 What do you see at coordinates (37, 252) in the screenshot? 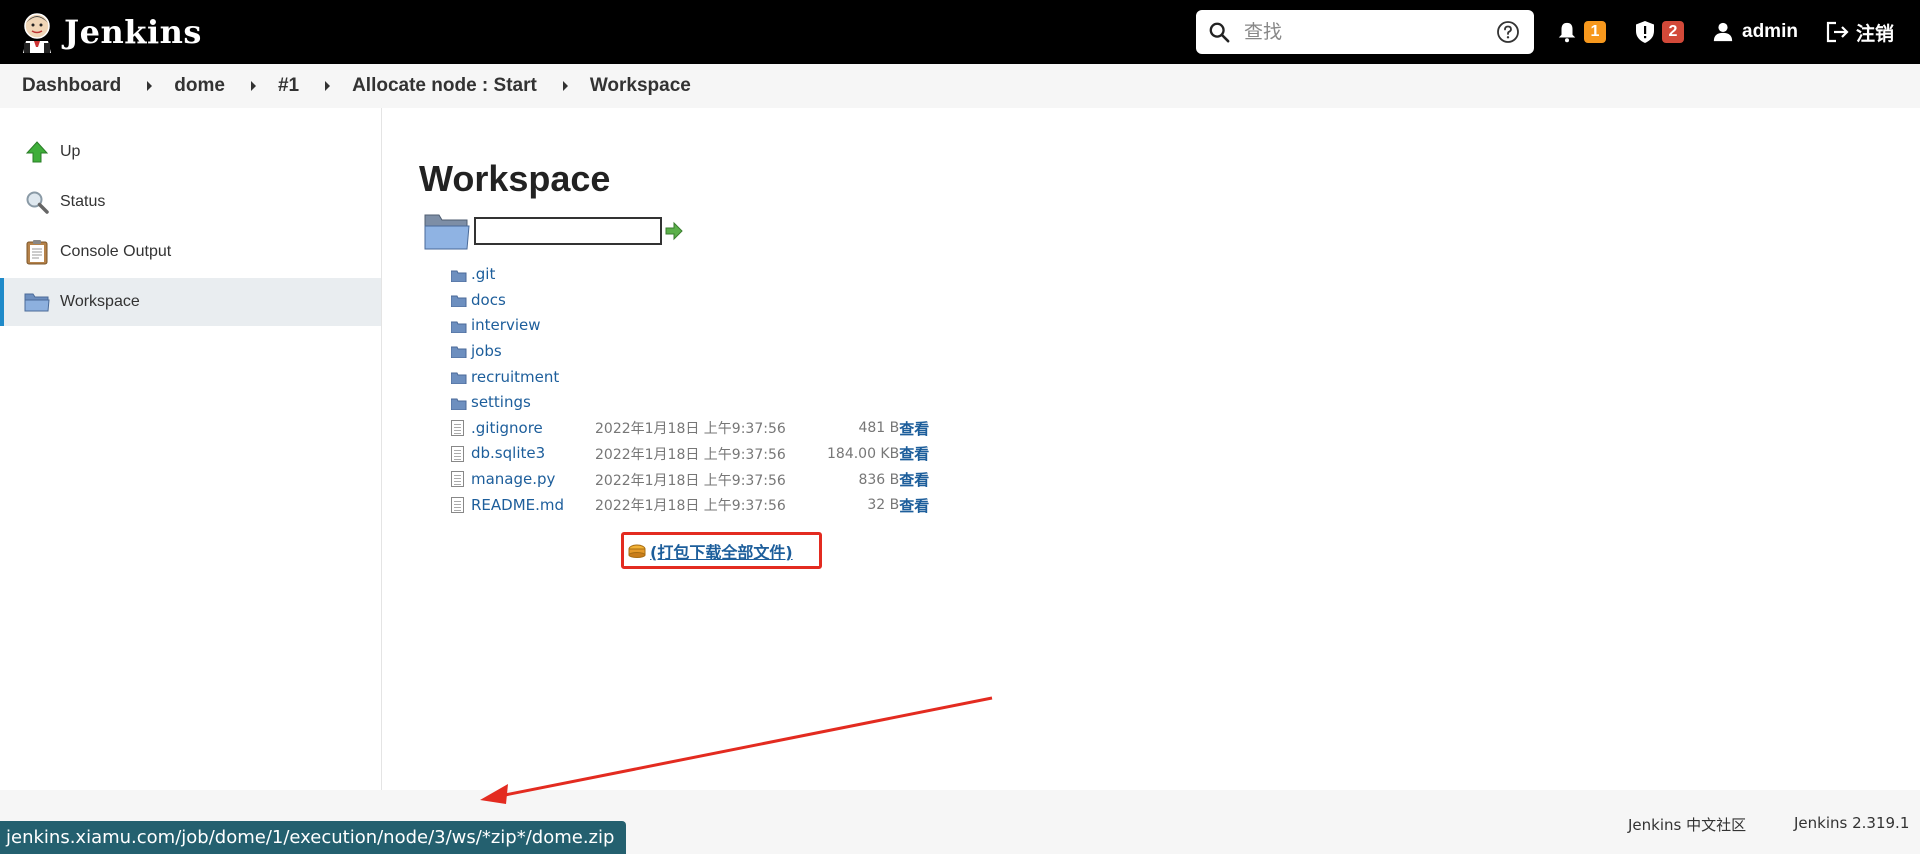
I see `clipboard-icon` at bounding box center [37, 252].